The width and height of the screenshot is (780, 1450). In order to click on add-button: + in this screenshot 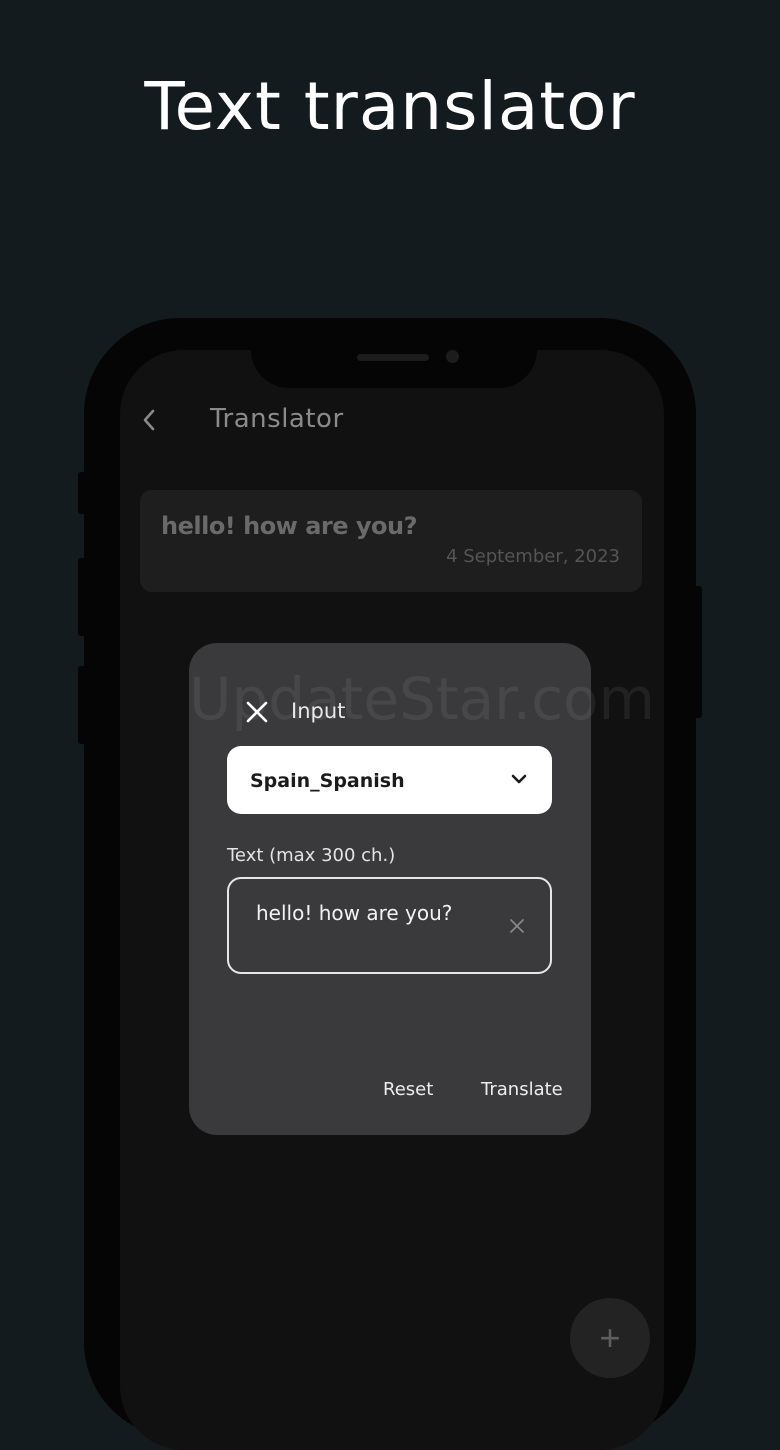, I will do `click(610, 1338)`.